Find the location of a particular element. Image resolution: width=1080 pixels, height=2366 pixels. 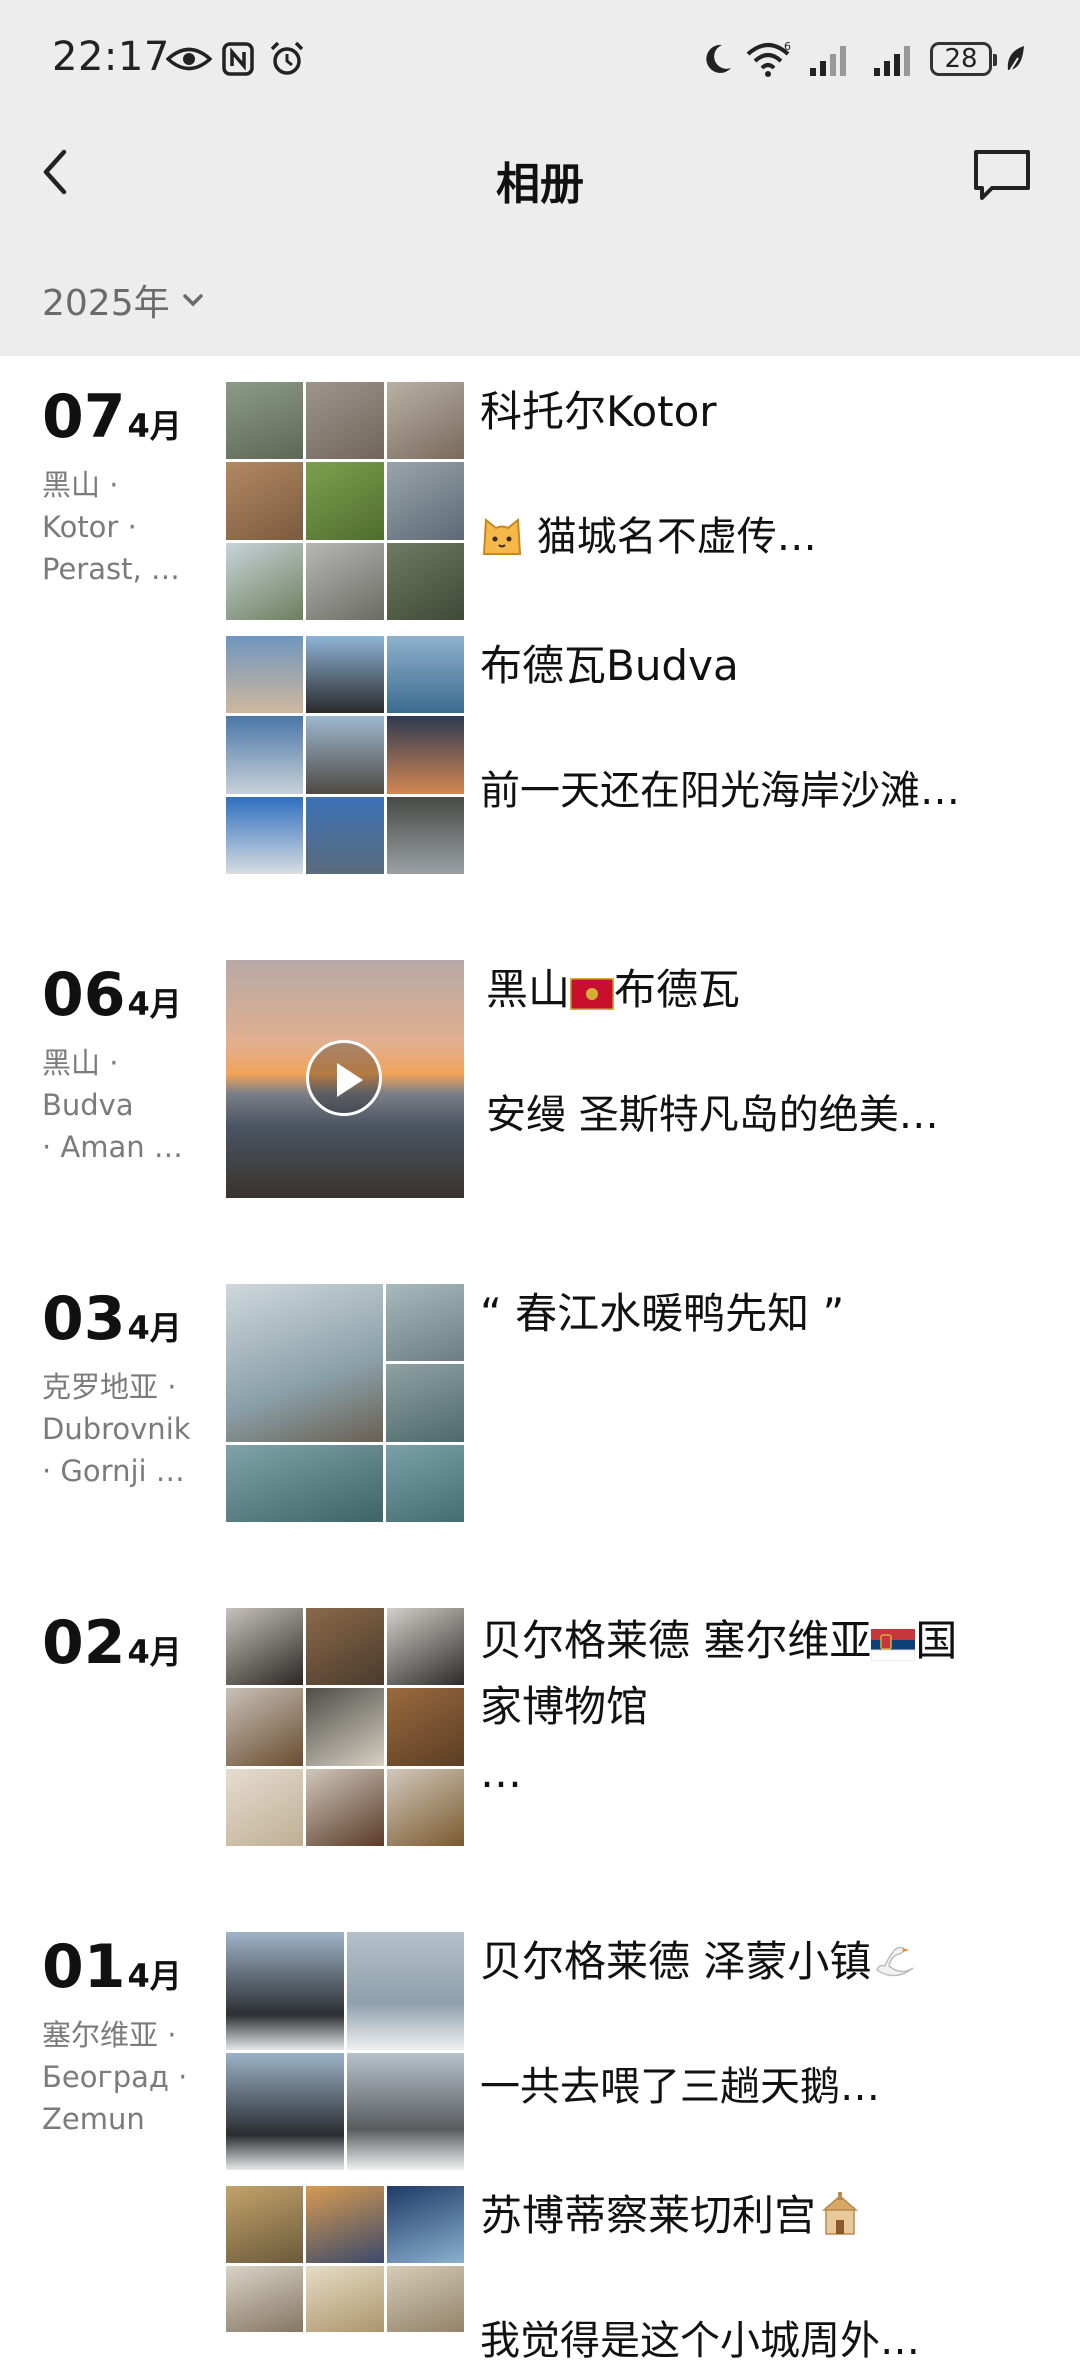

entry-date: 01 4月 is located at coordinates (112, 1967).